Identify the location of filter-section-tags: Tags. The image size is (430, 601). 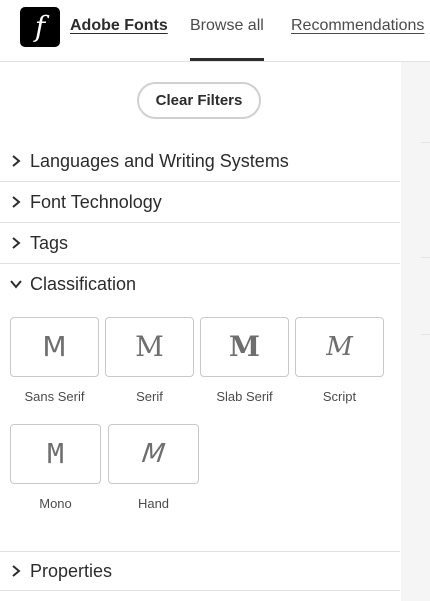
(200, 244).